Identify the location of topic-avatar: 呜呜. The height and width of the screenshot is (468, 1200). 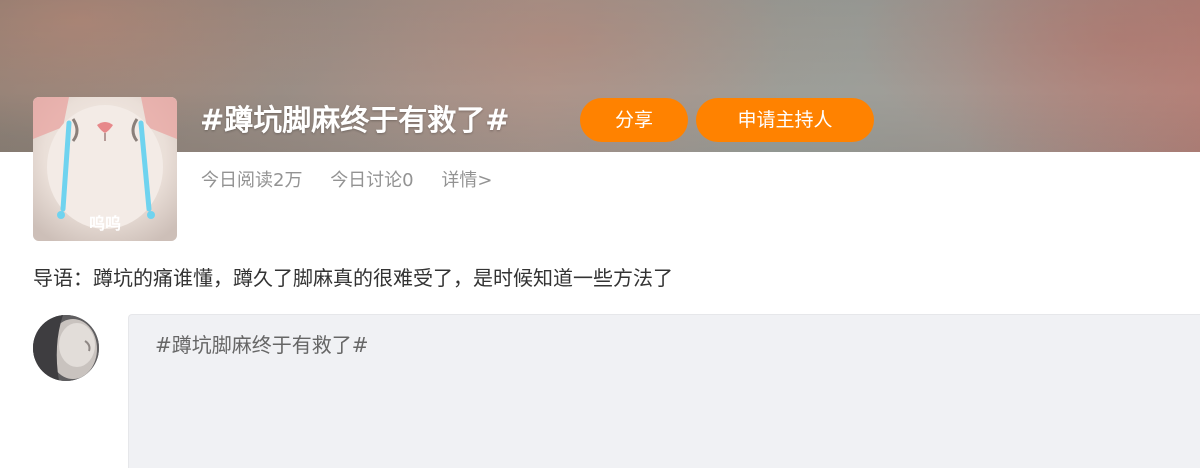
(105, 169).